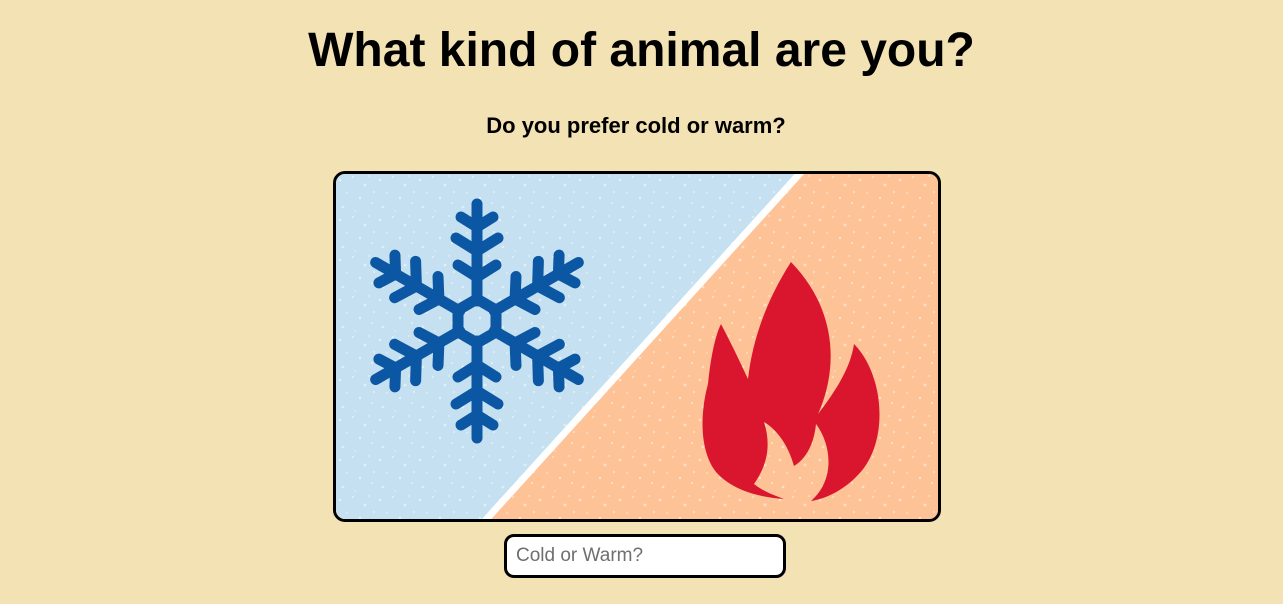  Describe the element at coordinates (645, 556) in the screenshot. I see `answer-input` at that location.